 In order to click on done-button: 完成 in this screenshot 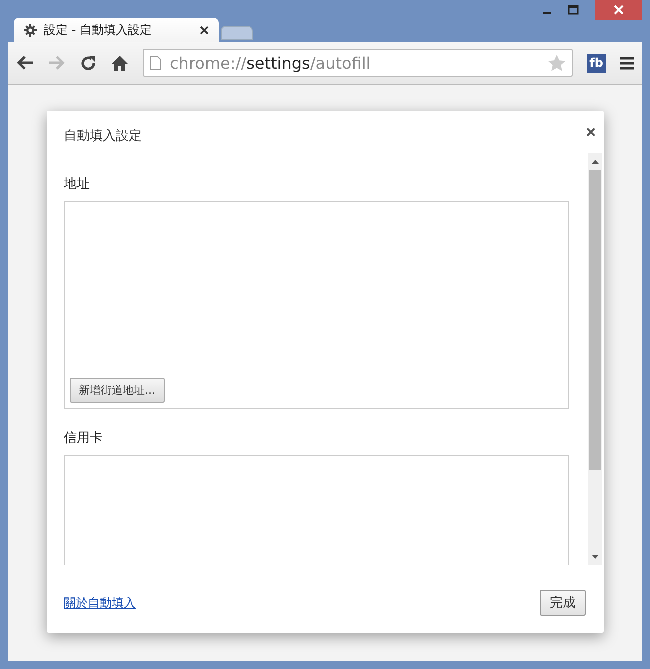, I will do `click(563, 603)`.